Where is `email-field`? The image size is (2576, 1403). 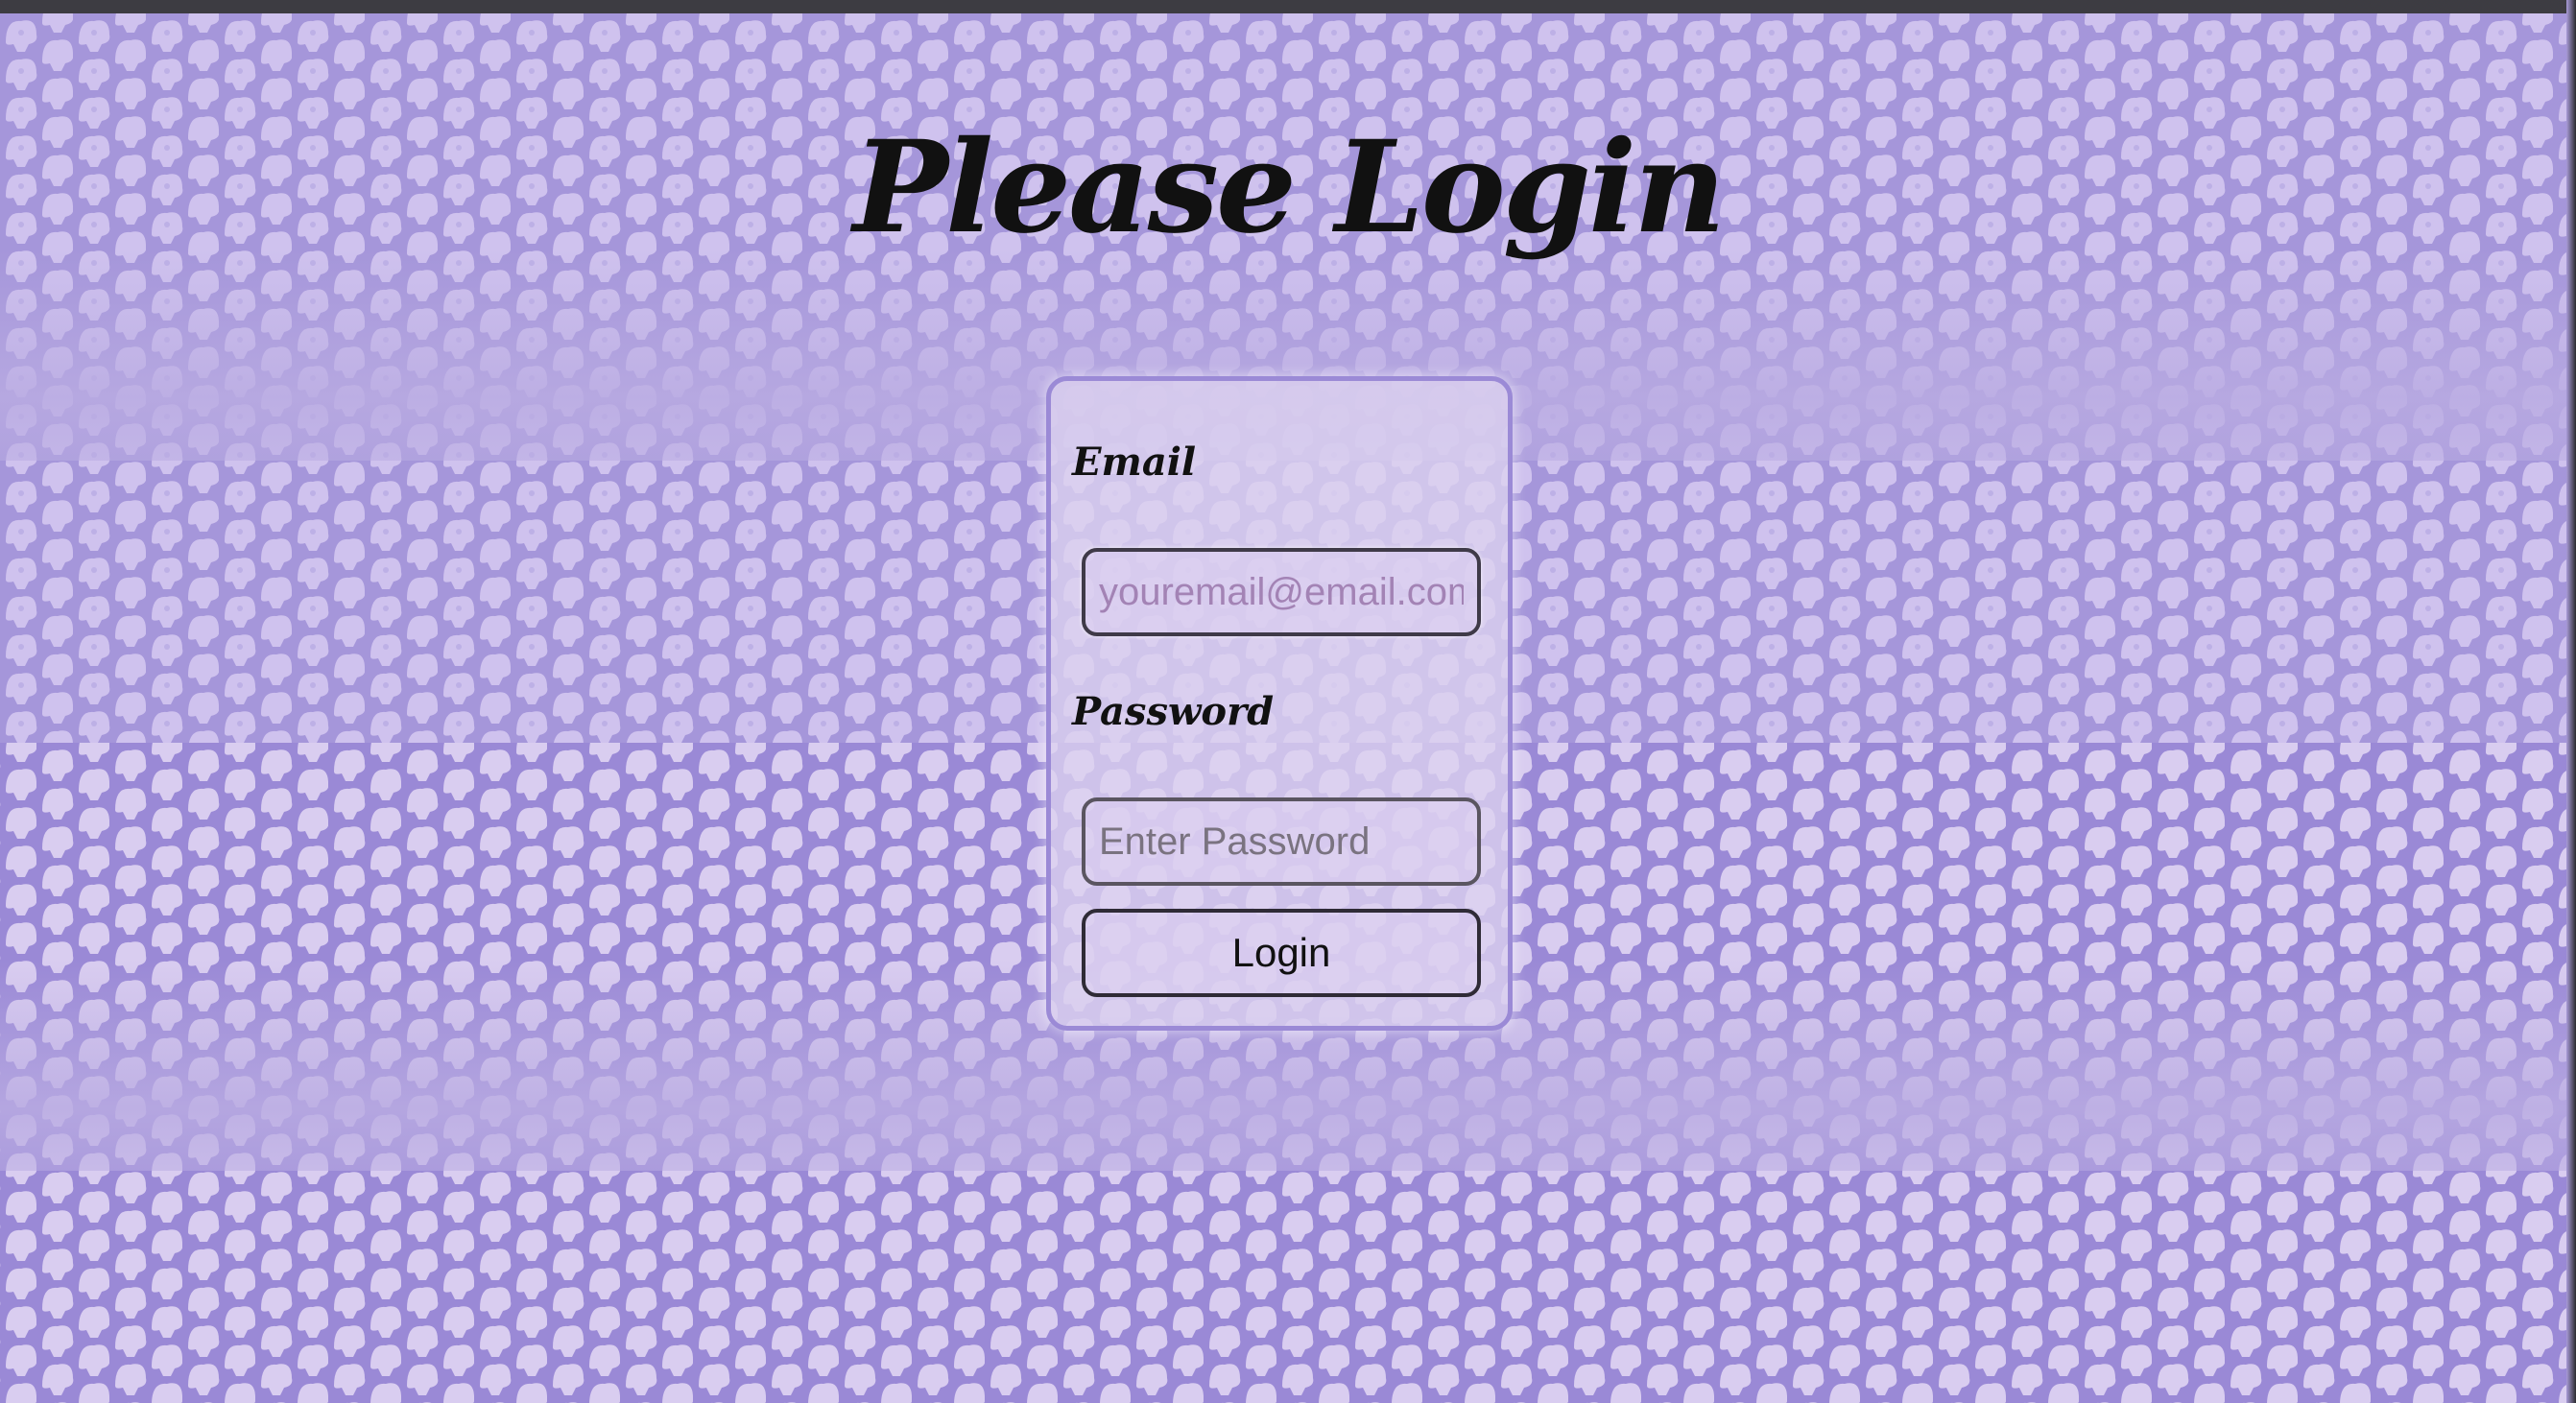
email-field is located at coordinates (1281, 592).